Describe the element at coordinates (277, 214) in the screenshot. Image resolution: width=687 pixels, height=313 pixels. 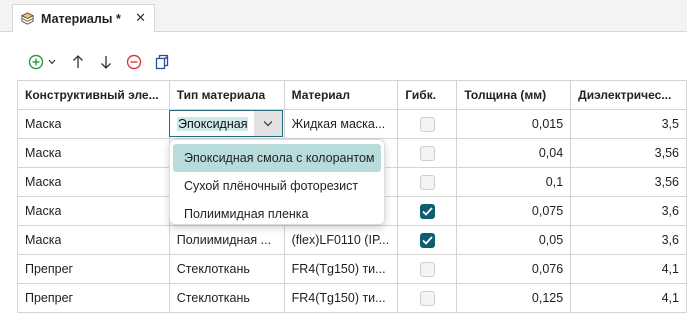
I see `dropdown-option: Полиимидная пленка` at that location.